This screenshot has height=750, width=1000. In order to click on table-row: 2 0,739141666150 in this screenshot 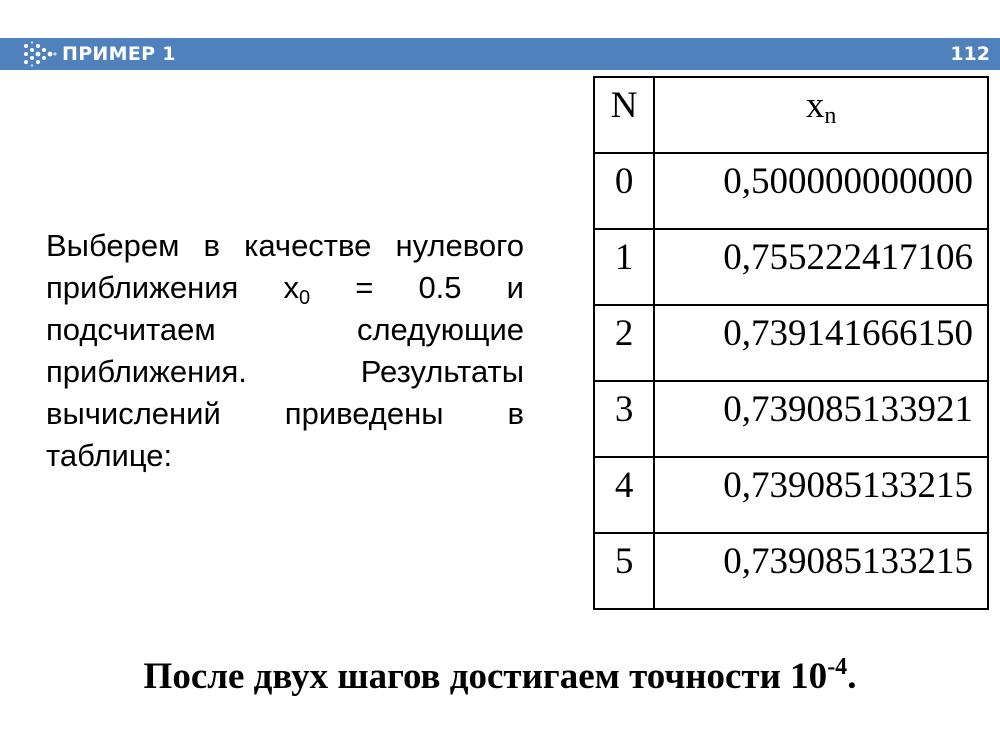, I will do `click(790, 343)`.